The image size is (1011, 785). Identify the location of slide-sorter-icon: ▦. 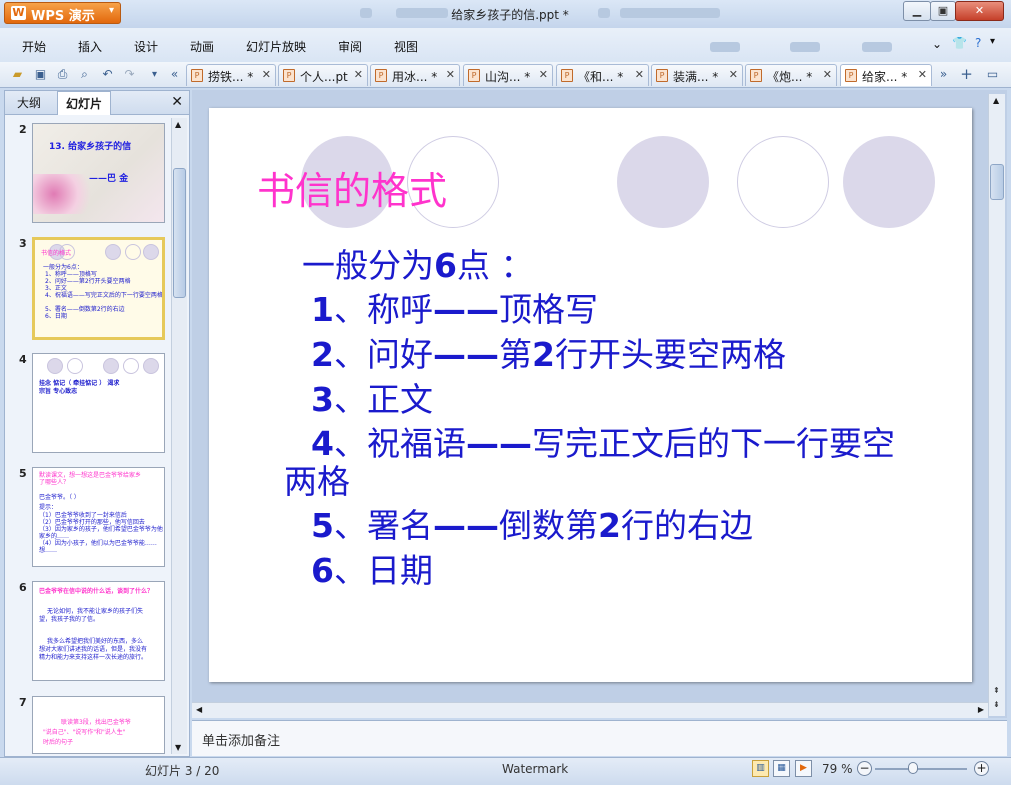
(781, 768).